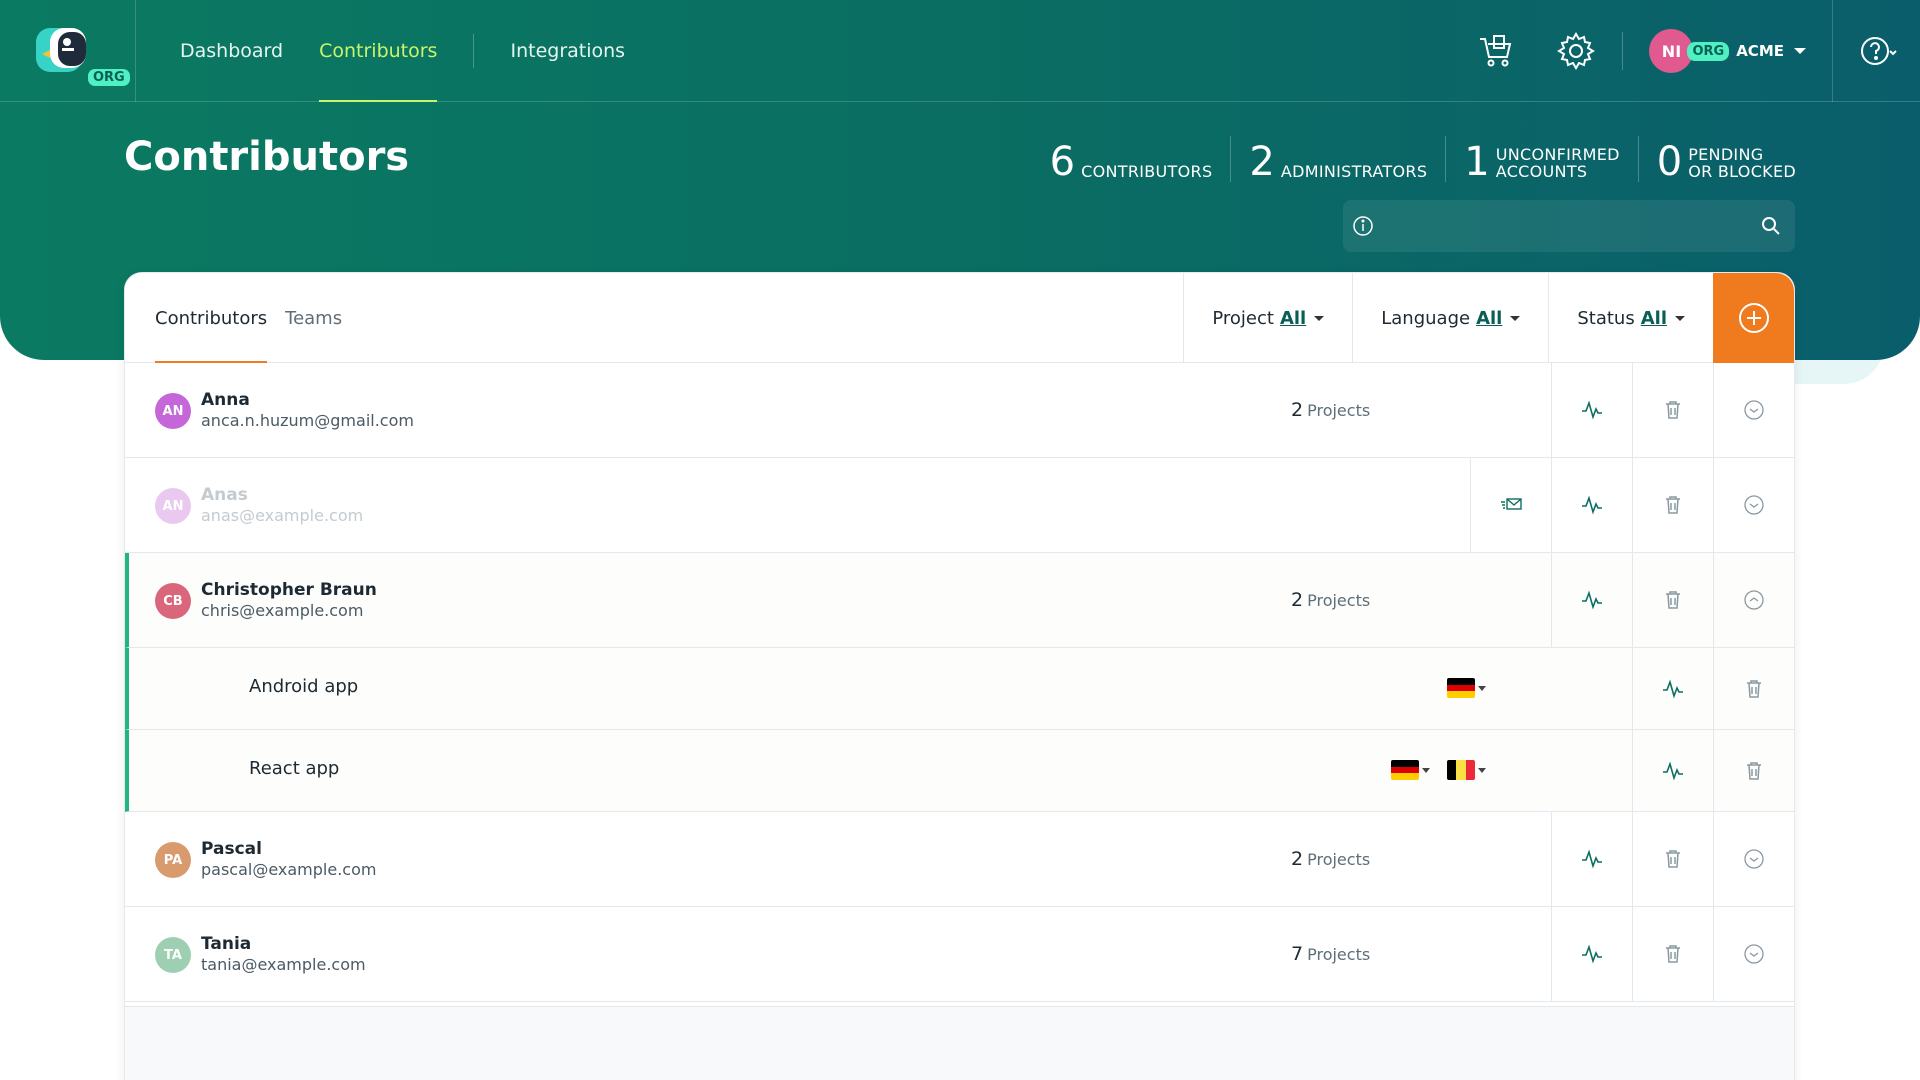 This screenshot has width=1920, height=1080. Describe the element at coordinates (231, 51) in the screenshot. I see `nav-dashboard: Dashboard` at that location.